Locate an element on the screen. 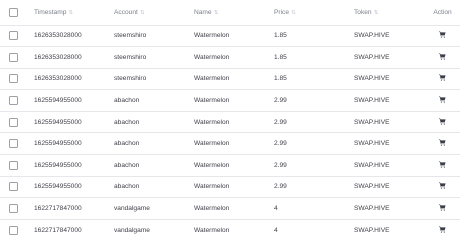 The height and width of the screenshot is (241, 460). header-token-label: Token is located at coordinates (363, 12).